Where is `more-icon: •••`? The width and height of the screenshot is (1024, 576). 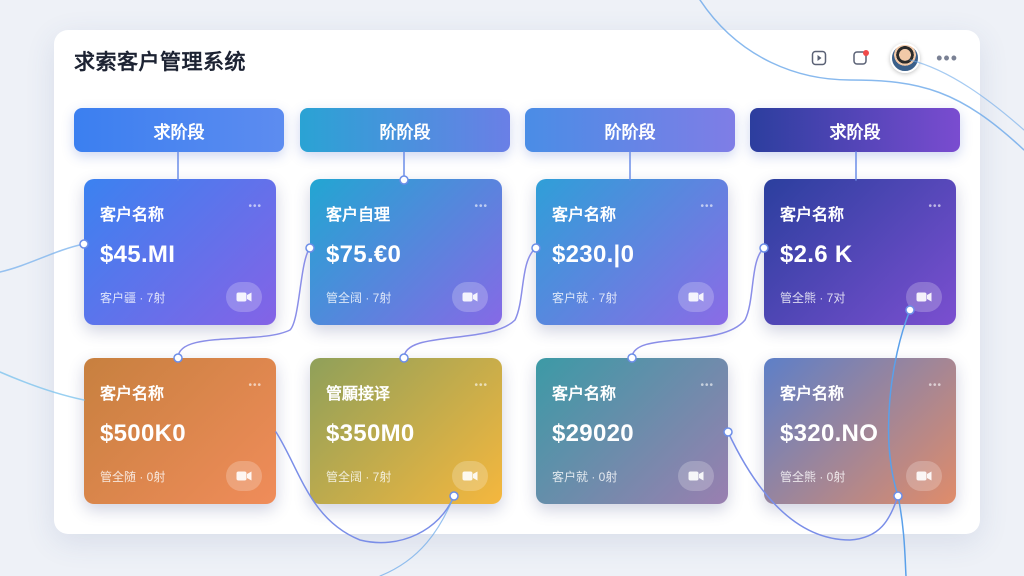 more-icon: ••• is located at coordinates (947, 58).